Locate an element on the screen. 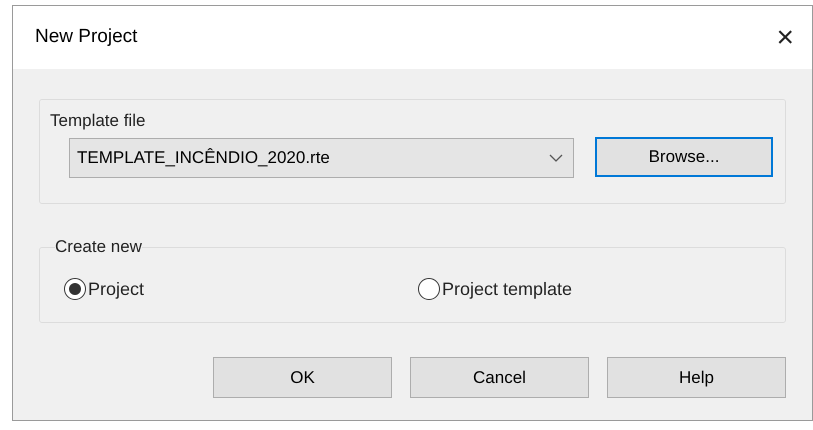 The image size is (813, 430). template-dropdown: TEMPLATE_INCÊNDIO_2020.rte is located at coordinates (321, 158).